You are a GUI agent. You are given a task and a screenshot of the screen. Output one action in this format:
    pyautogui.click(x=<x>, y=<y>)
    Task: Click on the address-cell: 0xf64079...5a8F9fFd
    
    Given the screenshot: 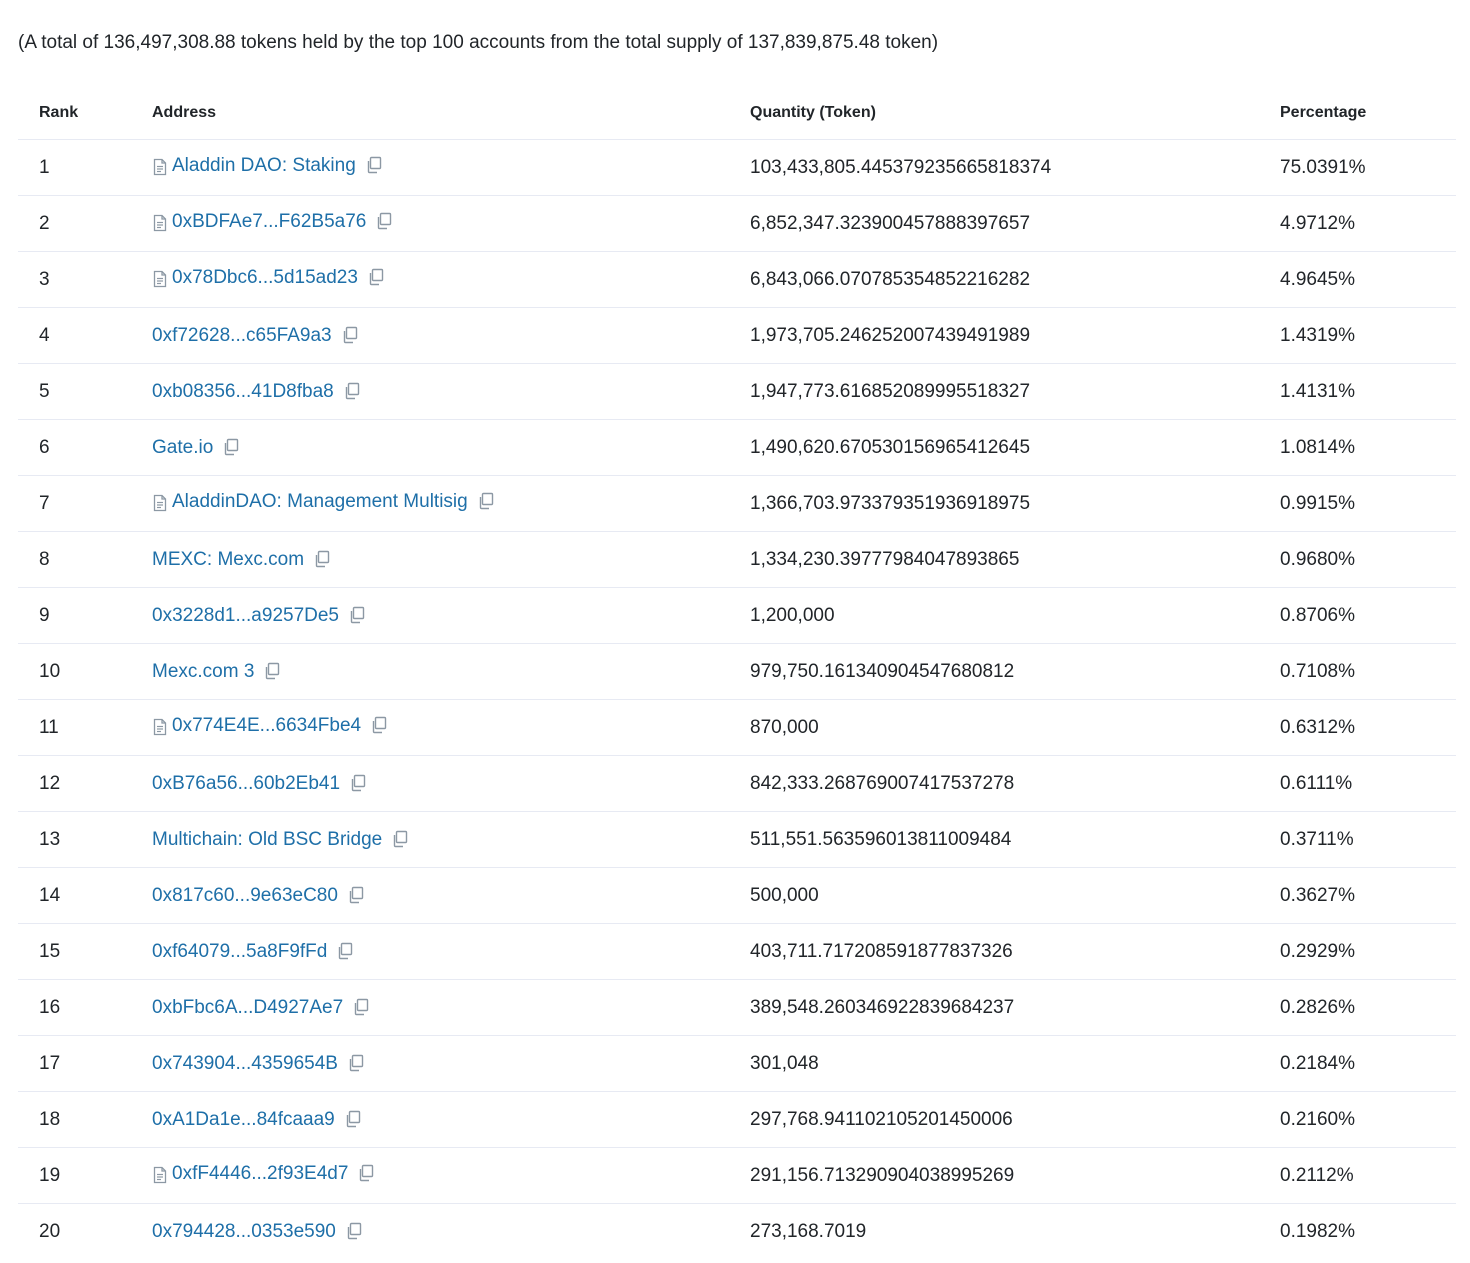 What is the action you would take?
    pyautogui.click(x=451, y=951)
    